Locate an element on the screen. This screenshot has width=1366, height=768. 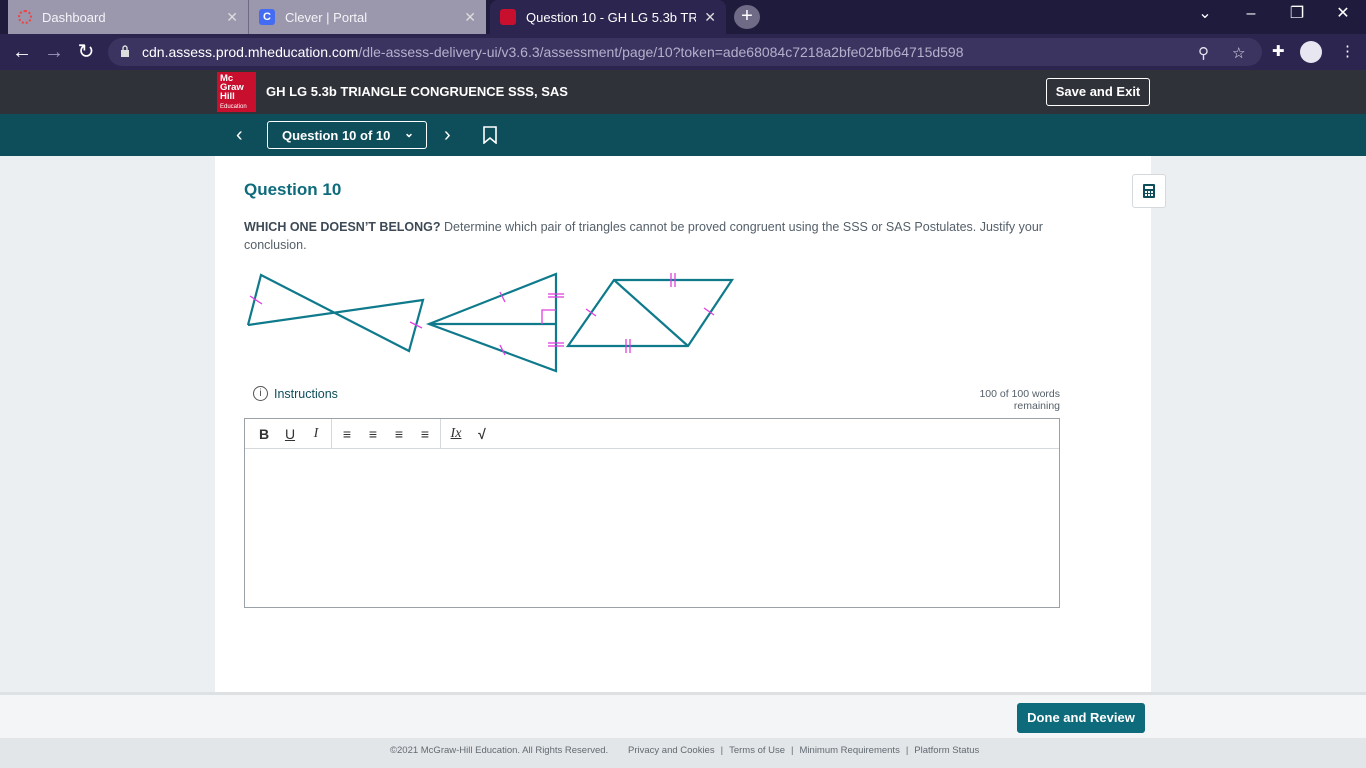
calculator-icon is located at coordinates (1149, 191).